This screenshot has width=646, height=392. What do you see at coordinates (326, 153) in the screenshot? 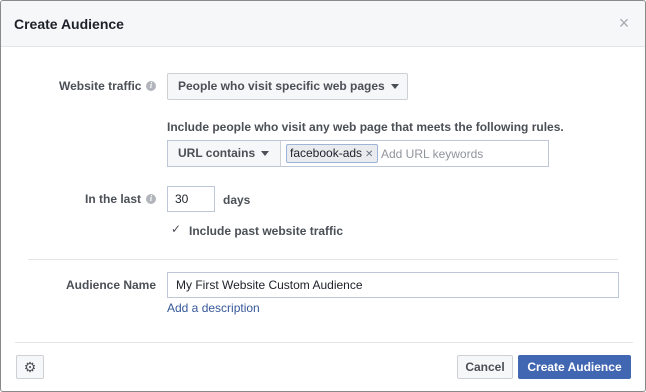
I see `url-keyword-token-label: facebook-ads` at bounding box center [326, 153].